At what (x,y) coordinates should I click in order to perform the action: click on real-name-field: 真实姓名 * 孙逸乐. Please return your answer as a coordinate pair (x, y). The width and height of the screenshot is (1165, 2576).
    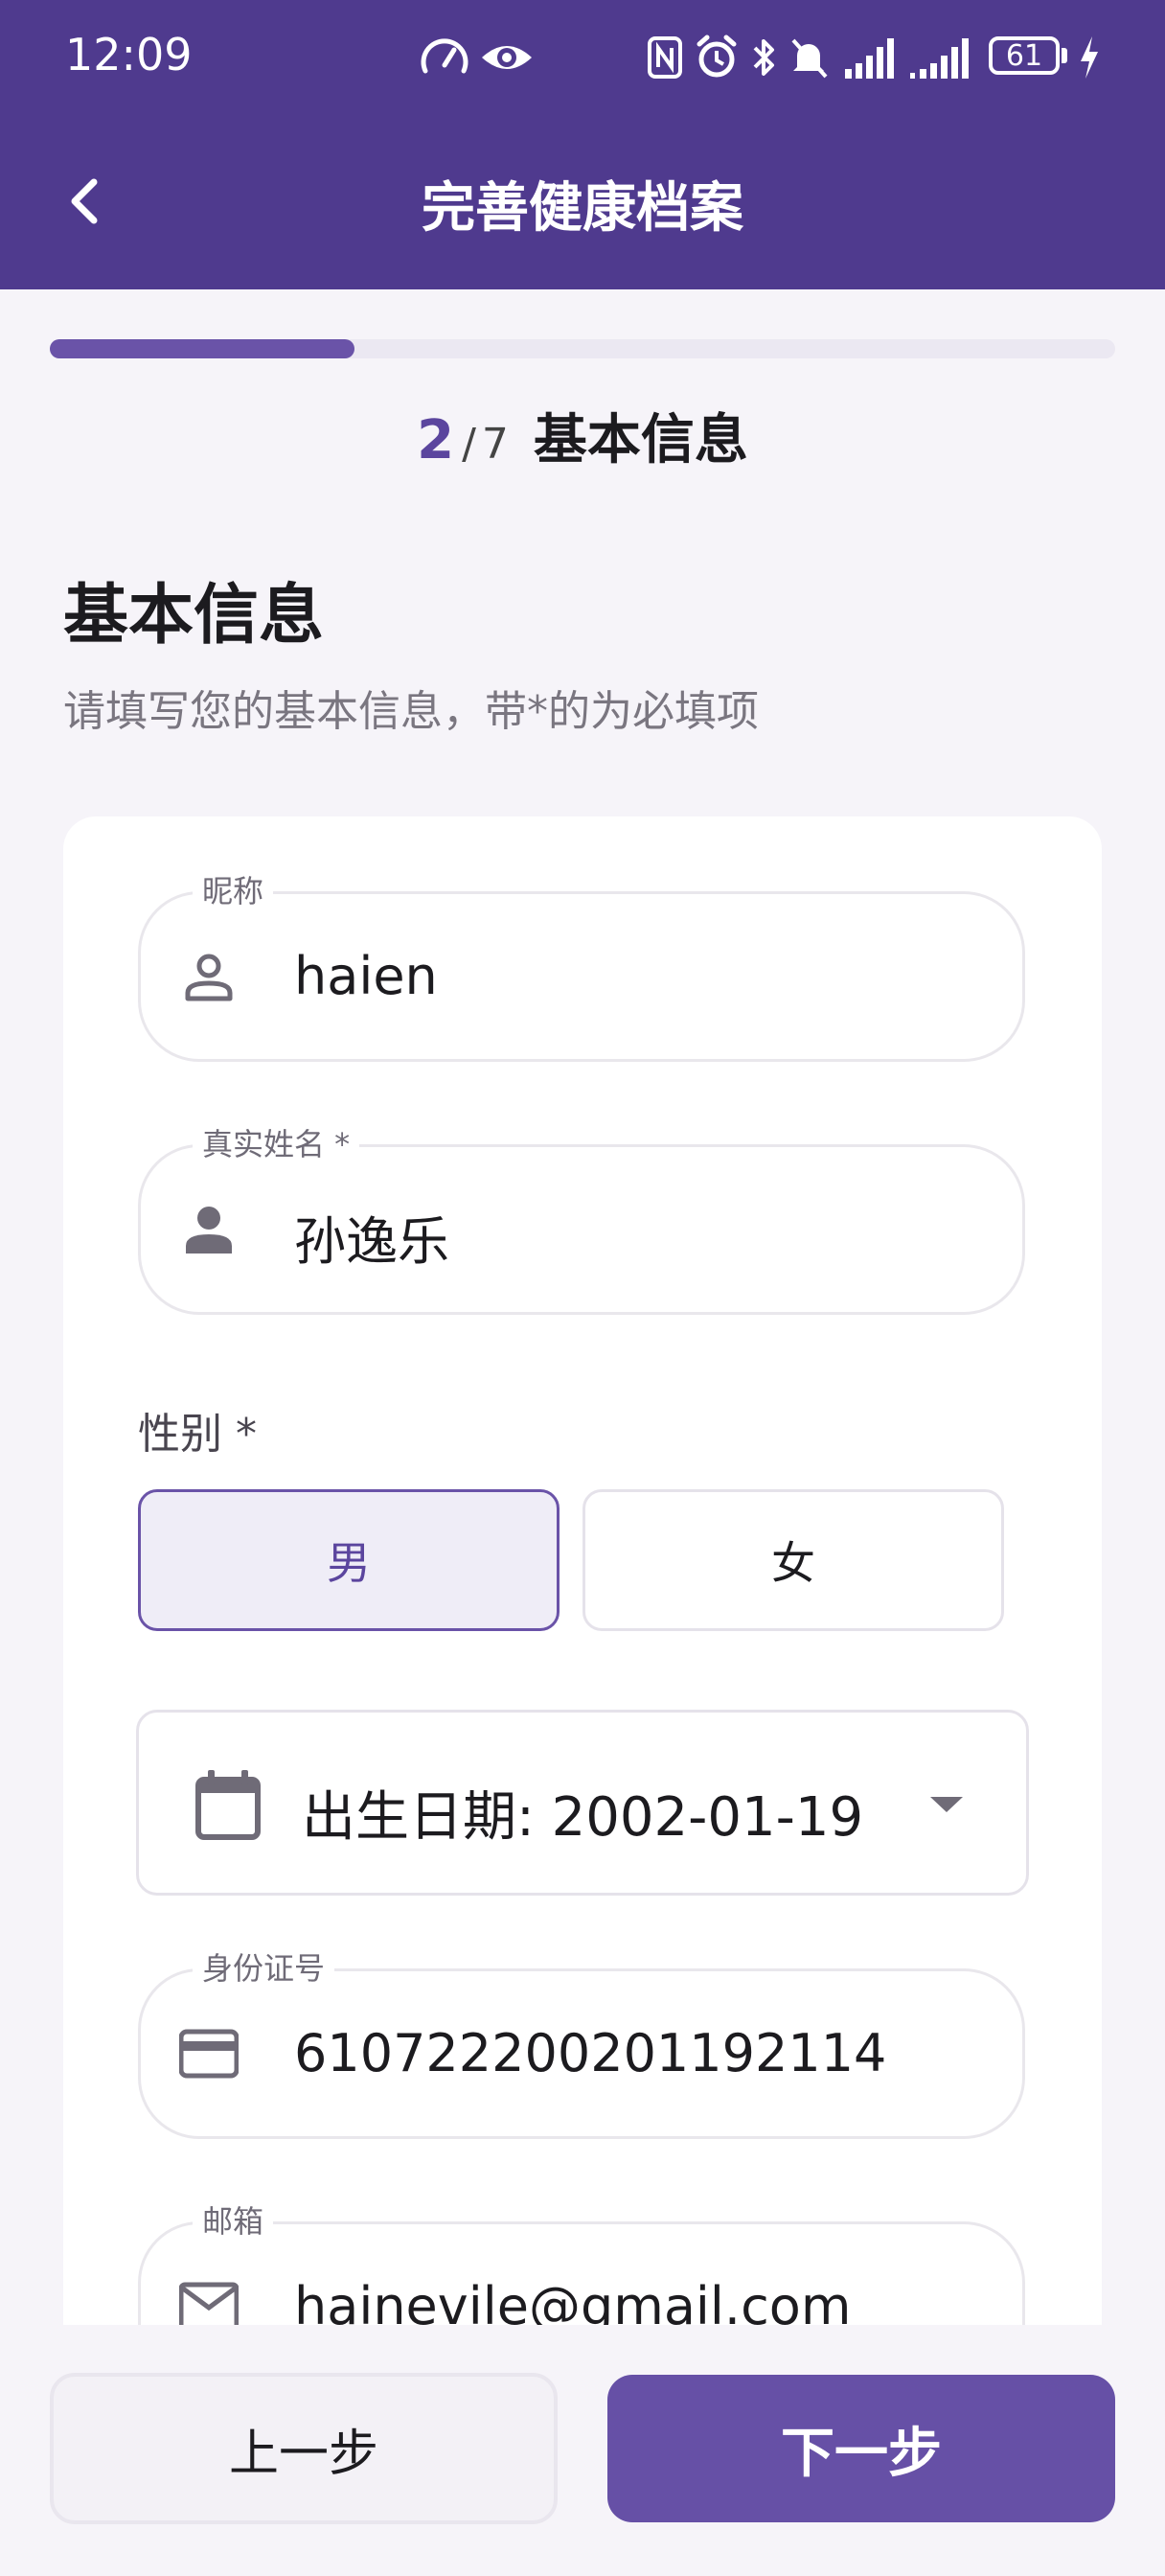
    Looking at the image, I should click on (581, 1217).